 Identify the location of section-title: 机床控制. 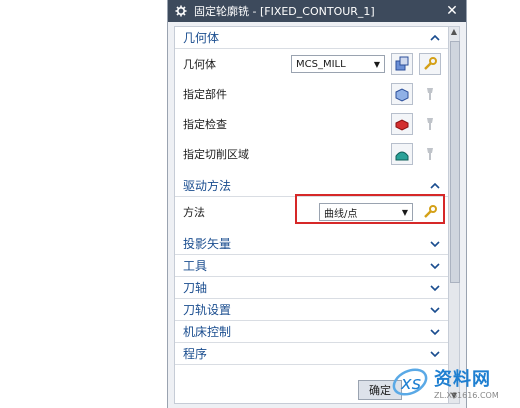
(207, 332).